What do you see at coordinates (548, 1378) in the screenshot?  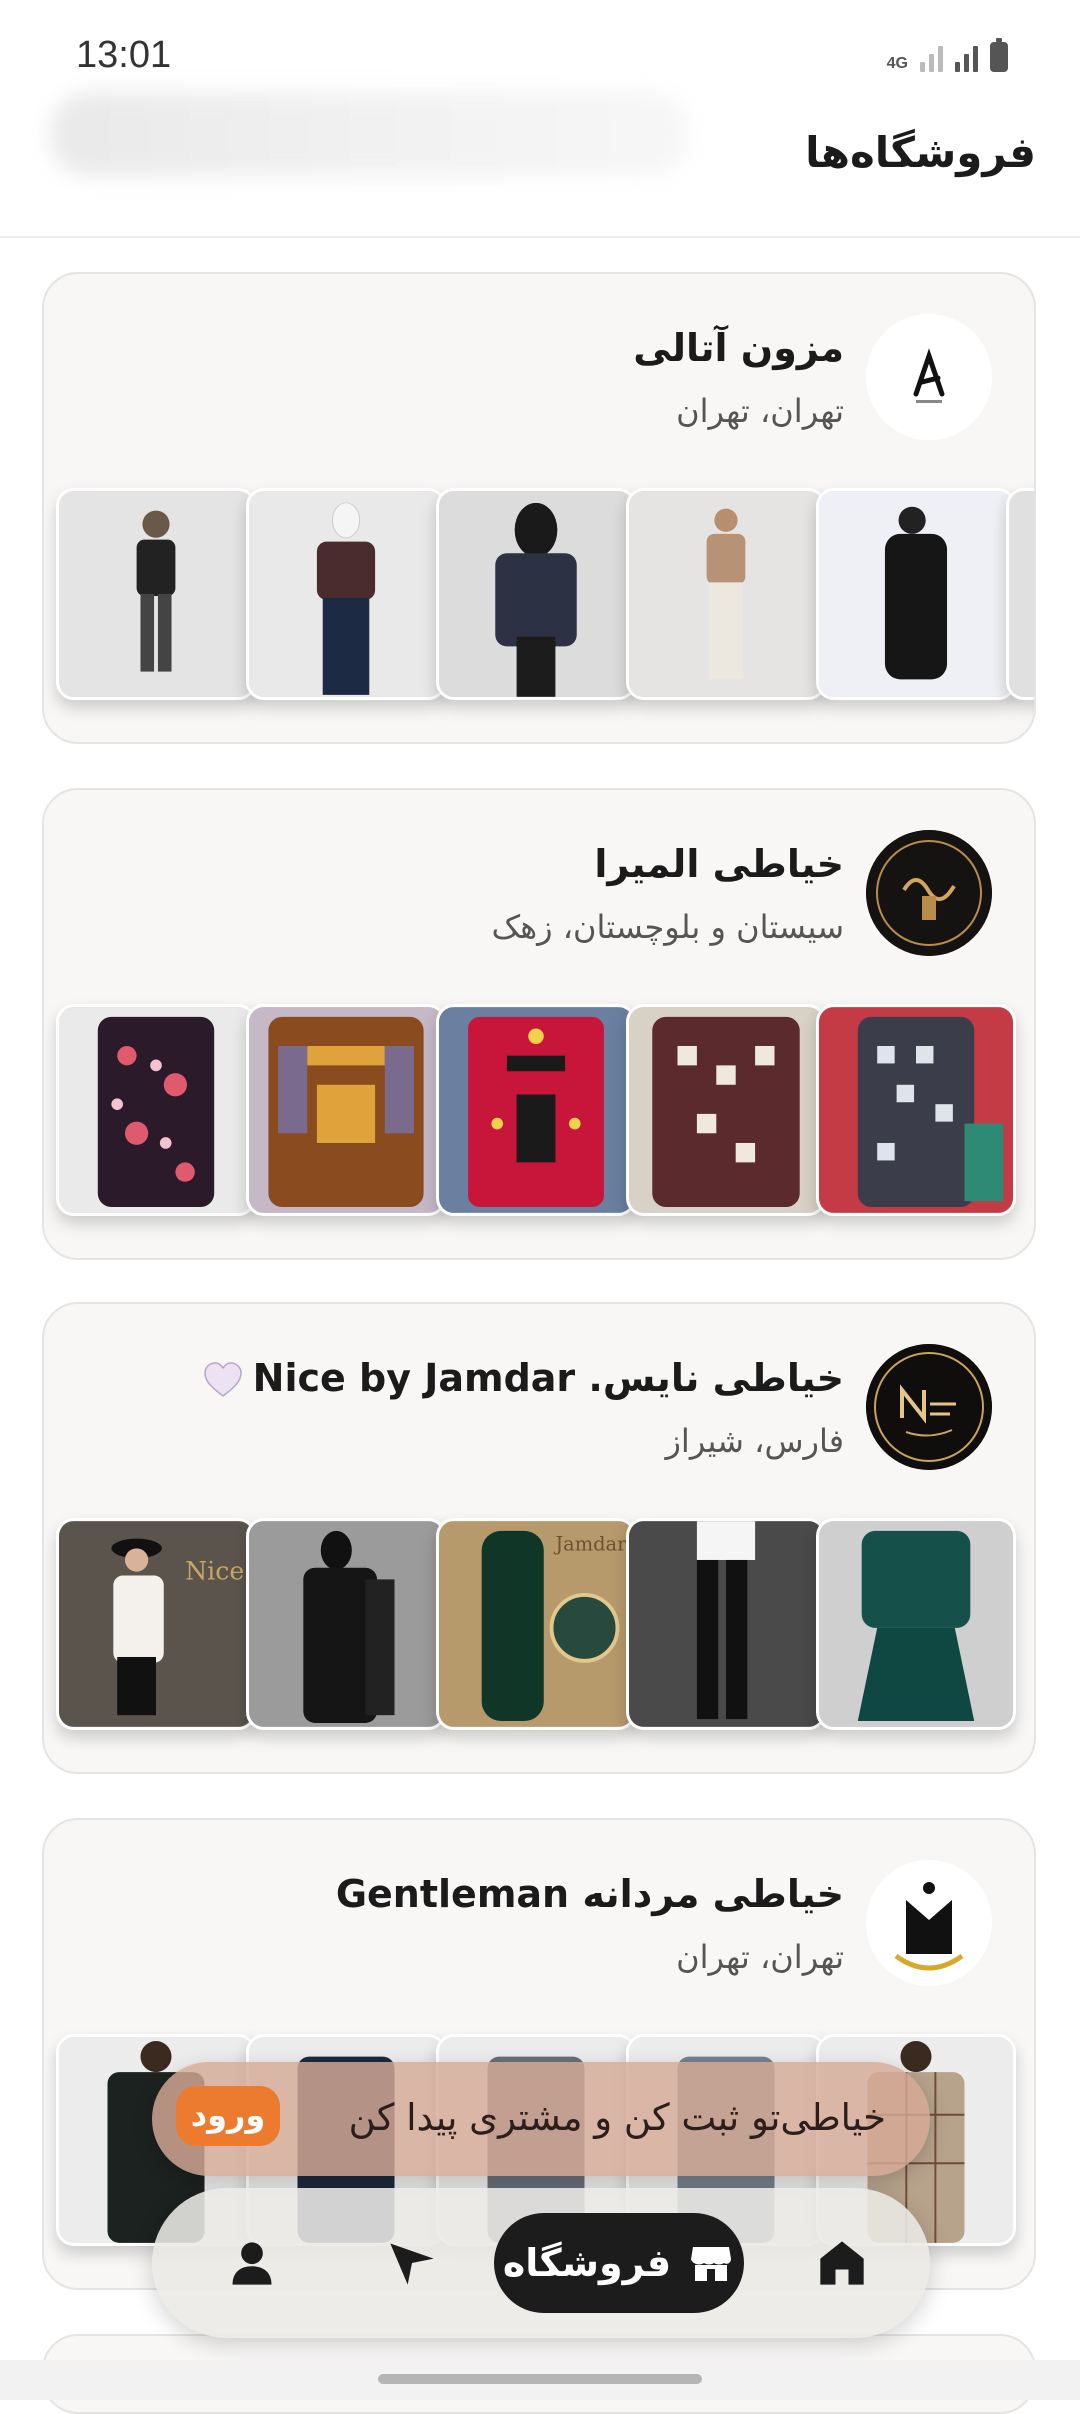 I see `store-name-text: خیاطی نایس. Nice by Jamdar` at bounding box center [548, 1378].